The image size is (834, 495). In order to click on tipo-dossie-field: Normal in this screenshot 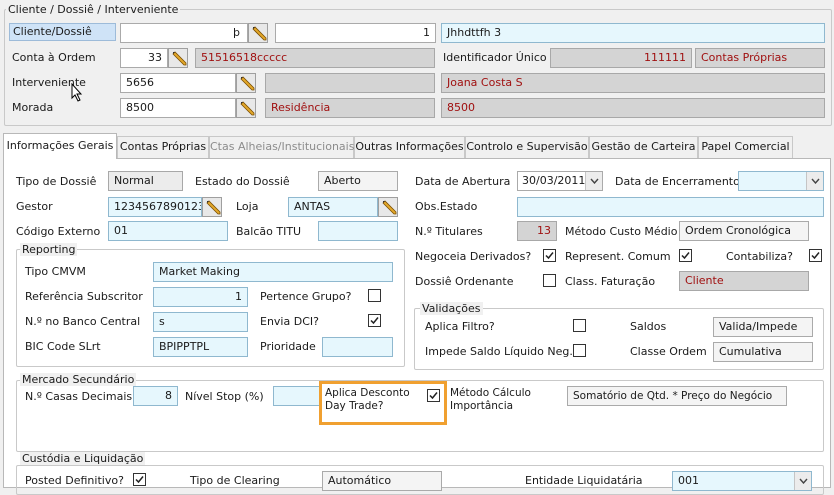, I will do `click(145, 181)`.